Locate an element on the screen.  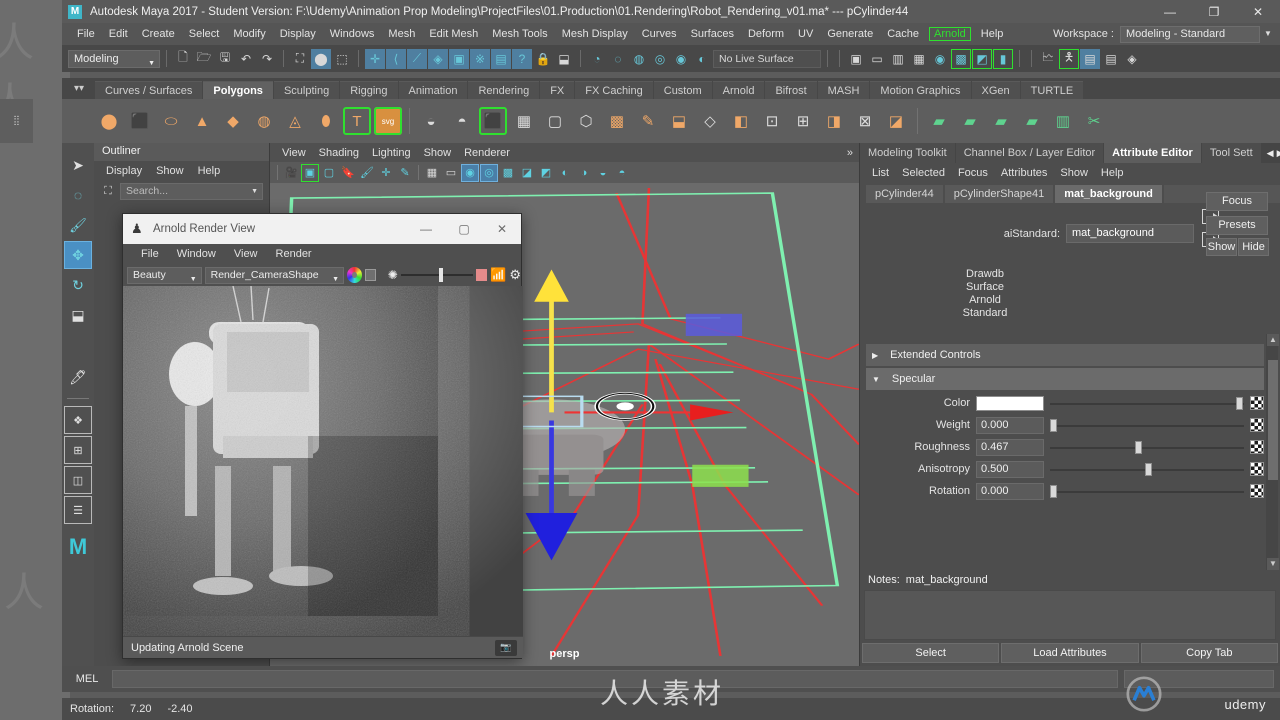
channel-box-toggle-icon: ▤ is located at coordinates (1111, 59).